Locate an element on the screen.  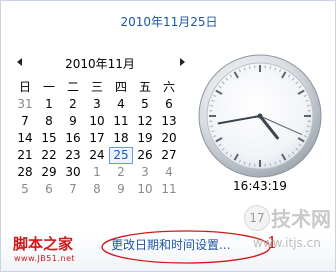
calendar-day: 20 is located at coordinates (169, 138).